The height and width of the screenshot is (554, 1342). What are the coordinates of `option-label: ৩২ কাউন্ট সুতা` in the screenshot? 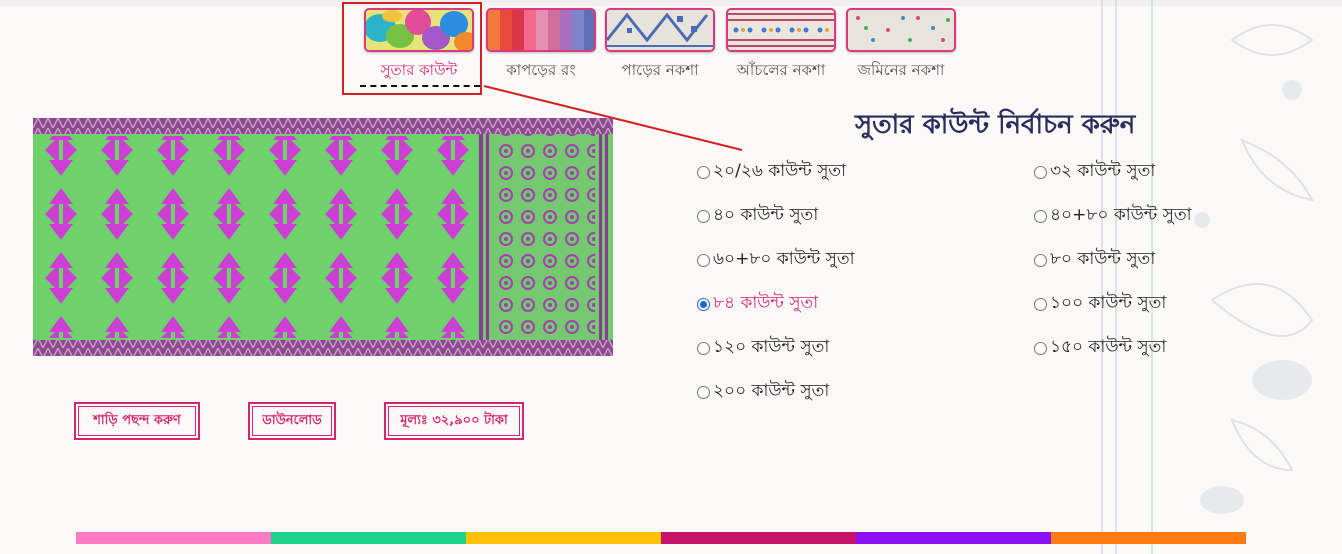 It's located at (1103, 171).